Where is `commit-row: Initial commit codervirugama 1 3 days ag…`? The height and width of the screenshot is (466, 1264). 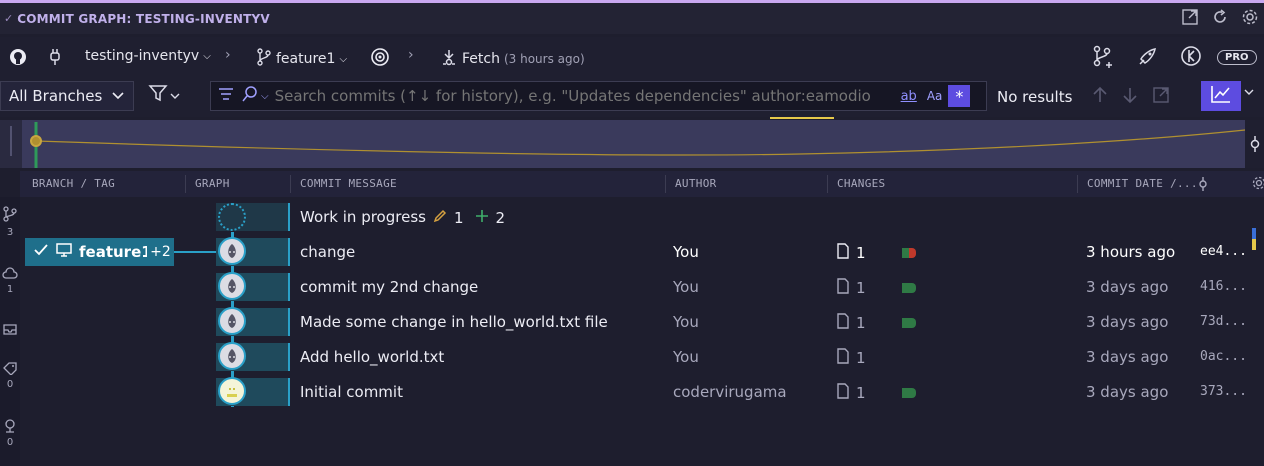 commit-row: Initial commit codervirugama 1 3 days ag… is located at coordinates (642, 391).